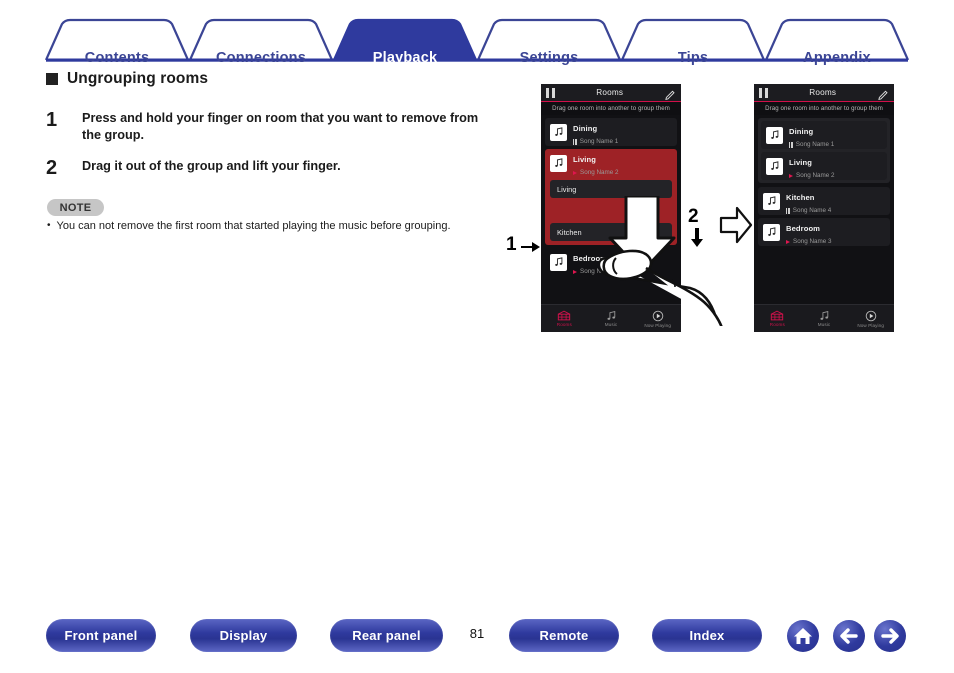  I want to click on play-circle-icon, so click(870, 315).